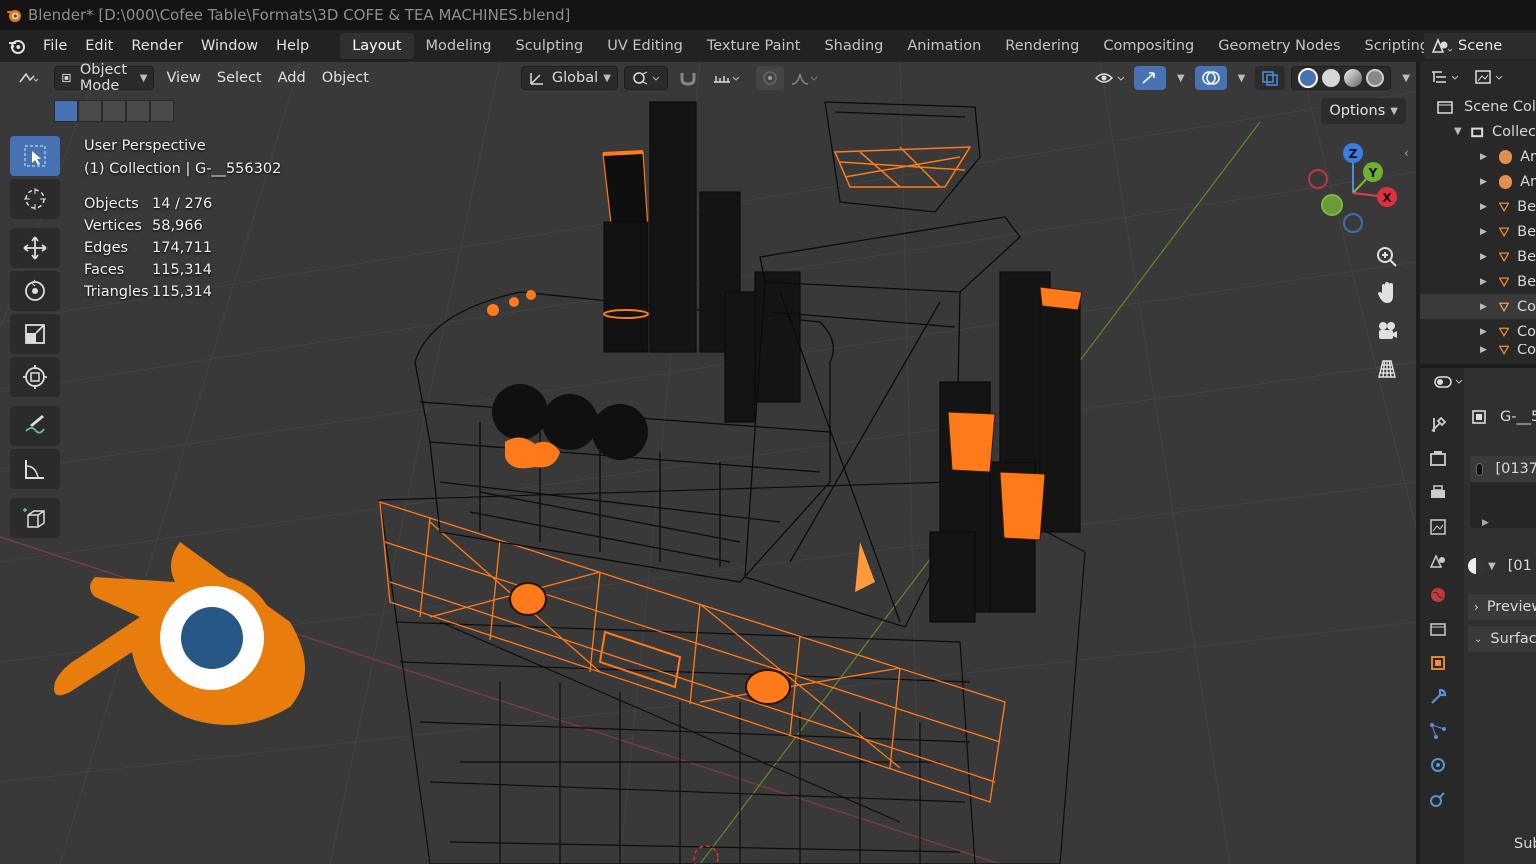 The image size is (1536, 864). I want to click on particles-tab-icon, so click(1438, 731).